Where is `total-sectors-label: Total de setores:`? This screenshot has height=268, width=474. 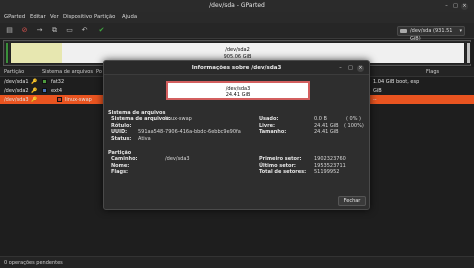
total-sectors-label: Total de setores: is located at coordinates (283, 172).